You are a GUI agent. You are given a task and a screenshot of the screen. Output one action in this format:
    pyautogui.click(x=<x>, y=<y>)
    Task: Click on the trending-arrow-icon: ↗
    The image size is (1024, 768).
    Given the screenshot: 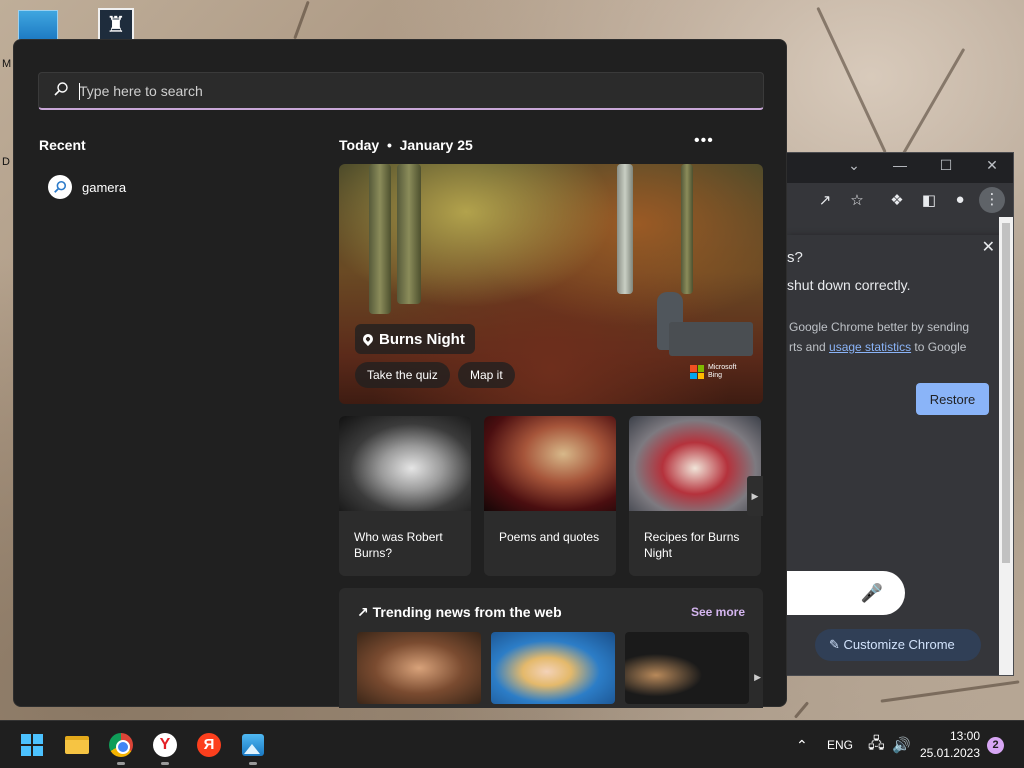 What is the action you would take?
    pyautogui.click(x=363, y=612)
    